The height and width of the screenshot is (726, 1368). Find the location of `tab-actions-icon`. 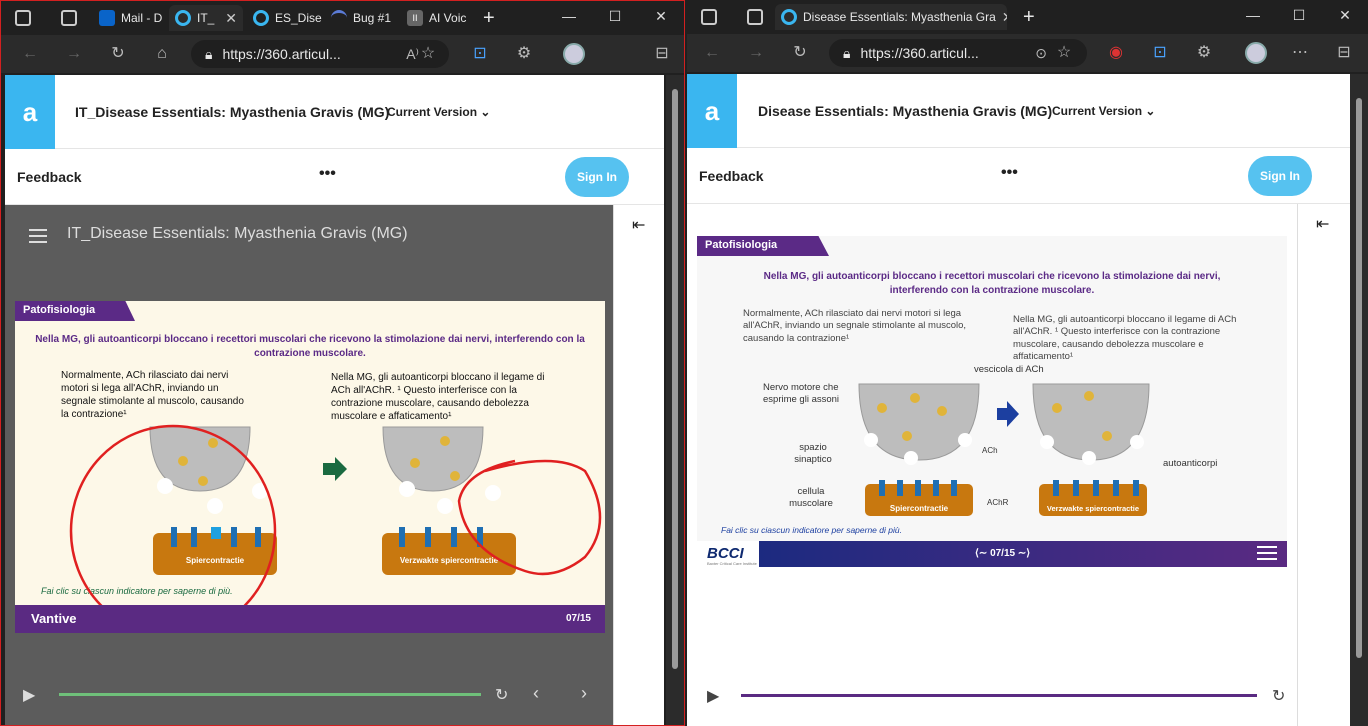

tab-actions-icon is located at coordinates (709, 17).